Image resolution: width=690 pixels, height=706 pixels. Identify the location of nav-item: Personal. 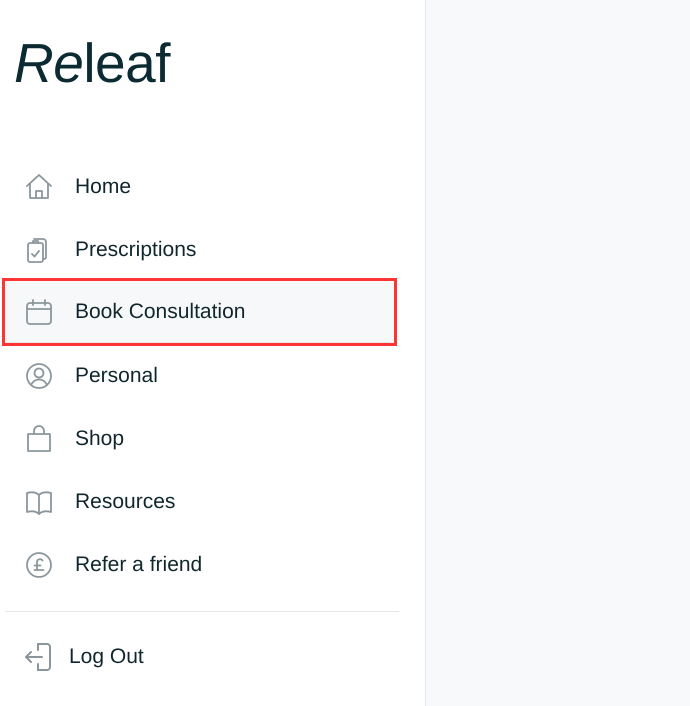
(199, 375).